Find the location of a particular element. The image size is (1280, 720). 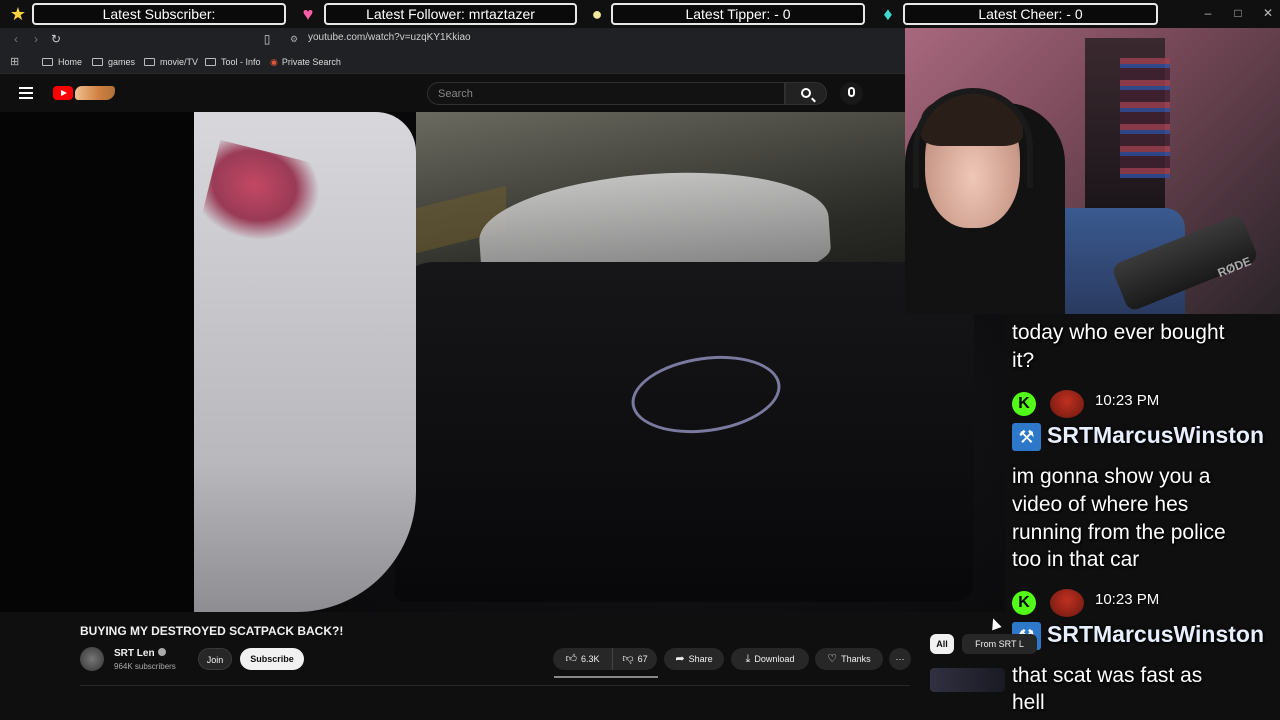

heart-icon: ♥ is located at coordinates (308, 14).